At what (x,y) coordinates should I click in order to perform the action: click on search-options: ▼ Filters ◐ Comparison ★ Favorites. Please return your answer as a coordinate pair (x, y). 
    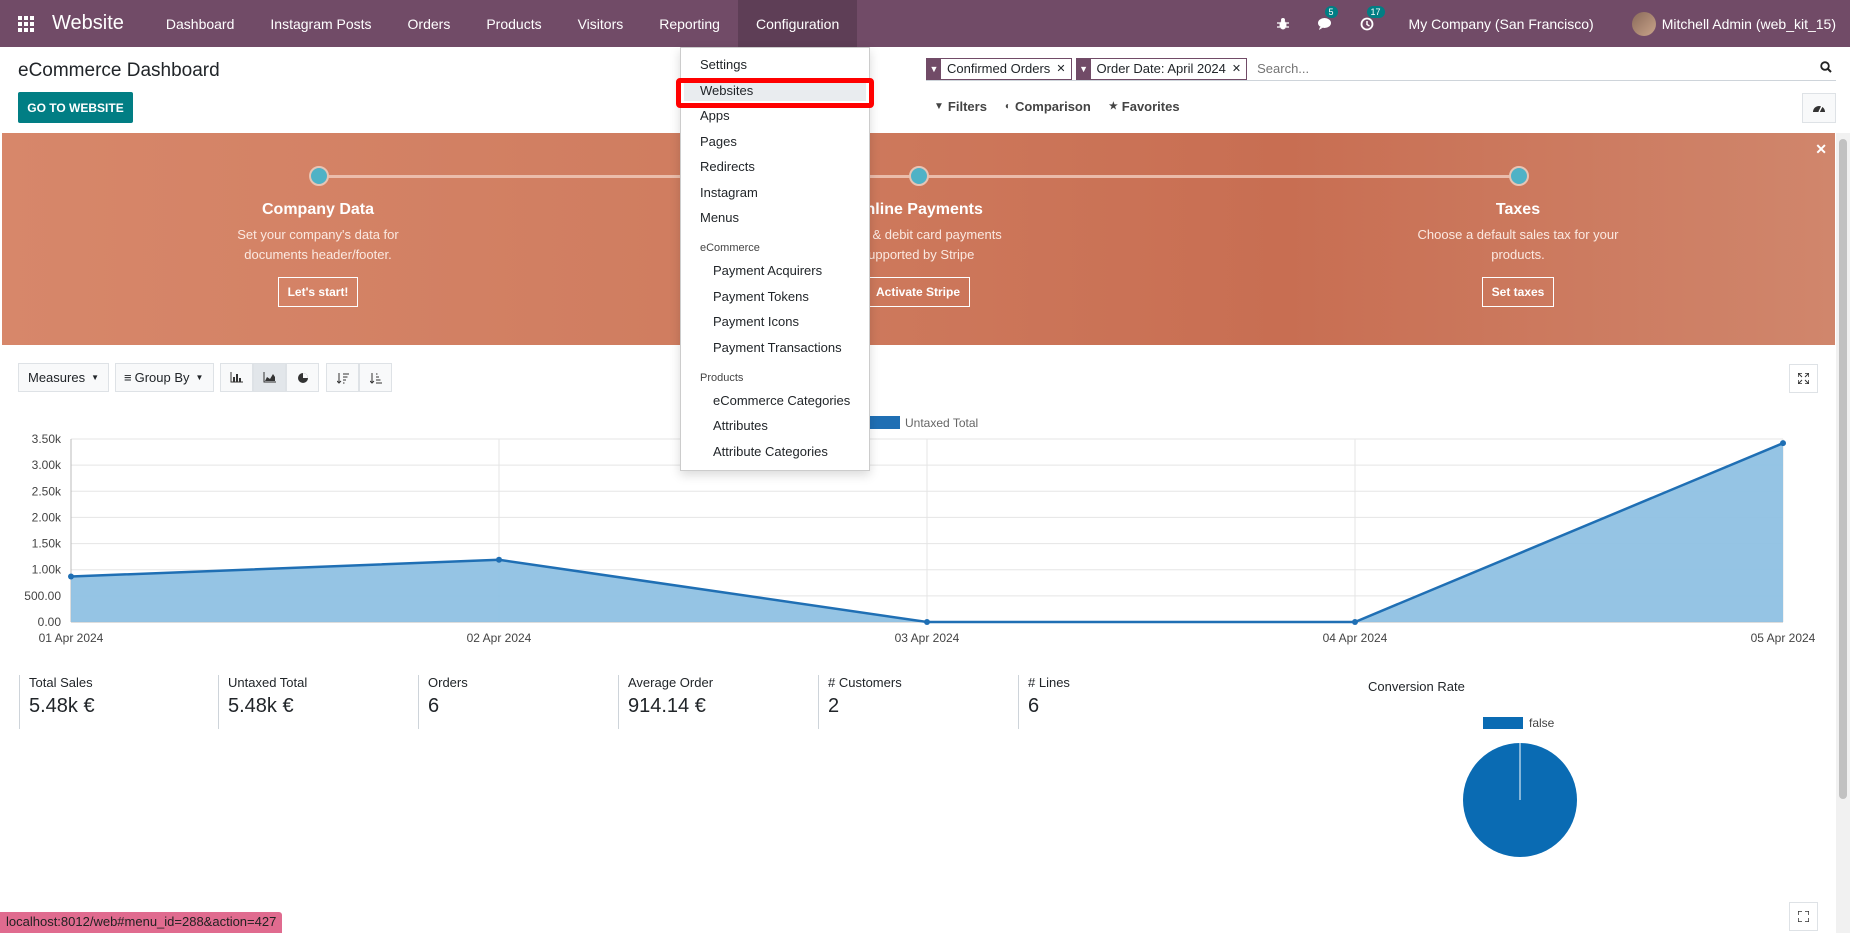
    Looking at the image, I should click on (1066, 106).